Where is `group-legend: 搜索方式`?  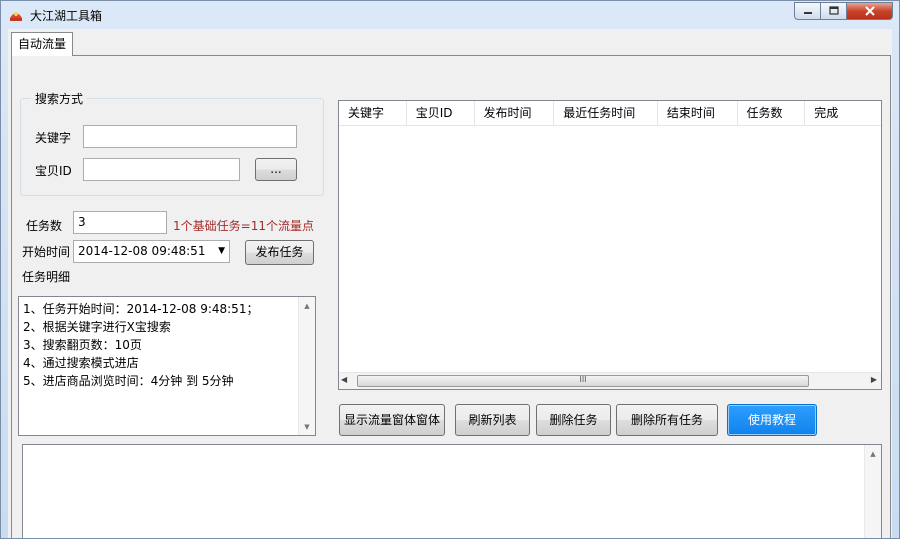 group-legend: 搜索方式 is located at coordinates (59, 98).